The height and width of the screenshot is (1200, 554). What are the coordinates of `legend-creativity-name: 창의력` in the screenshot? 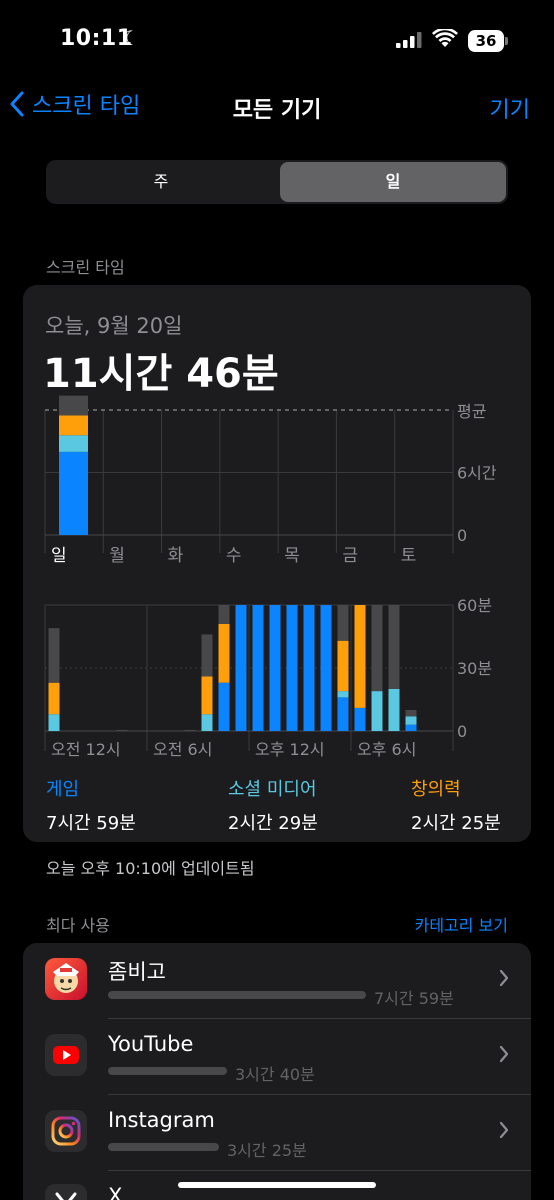 It's located at (436, 789).